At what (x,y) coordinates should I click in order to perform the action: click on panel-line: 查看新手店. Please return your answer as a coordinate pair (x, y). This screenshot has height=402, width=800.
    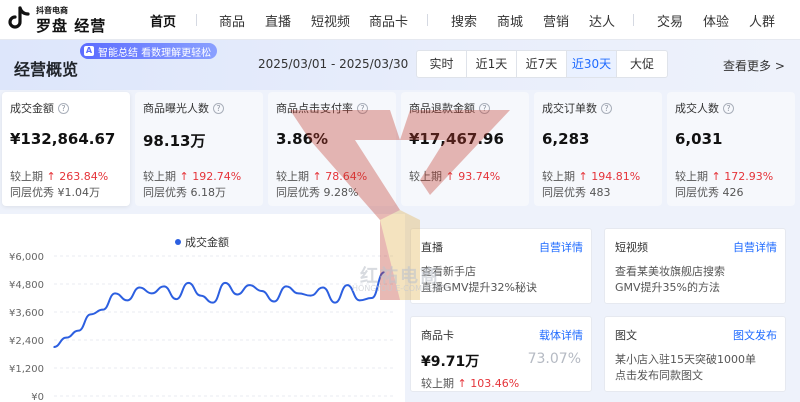
    Looking at the image, I should click on (448, 271).